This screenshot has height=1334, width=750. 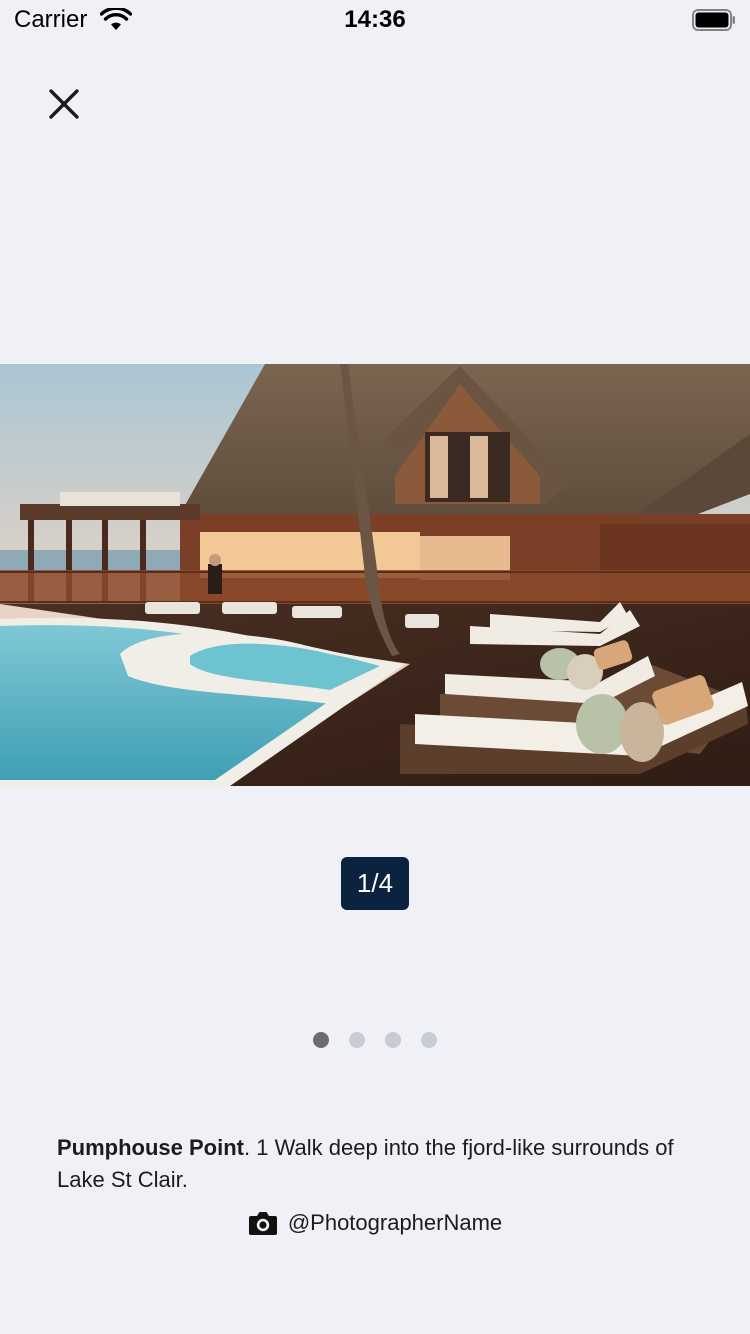 What do you see at coordinates (375, 1040) in the screenshot?
I see `pagination-dots` at bounding box center [375, 1040].